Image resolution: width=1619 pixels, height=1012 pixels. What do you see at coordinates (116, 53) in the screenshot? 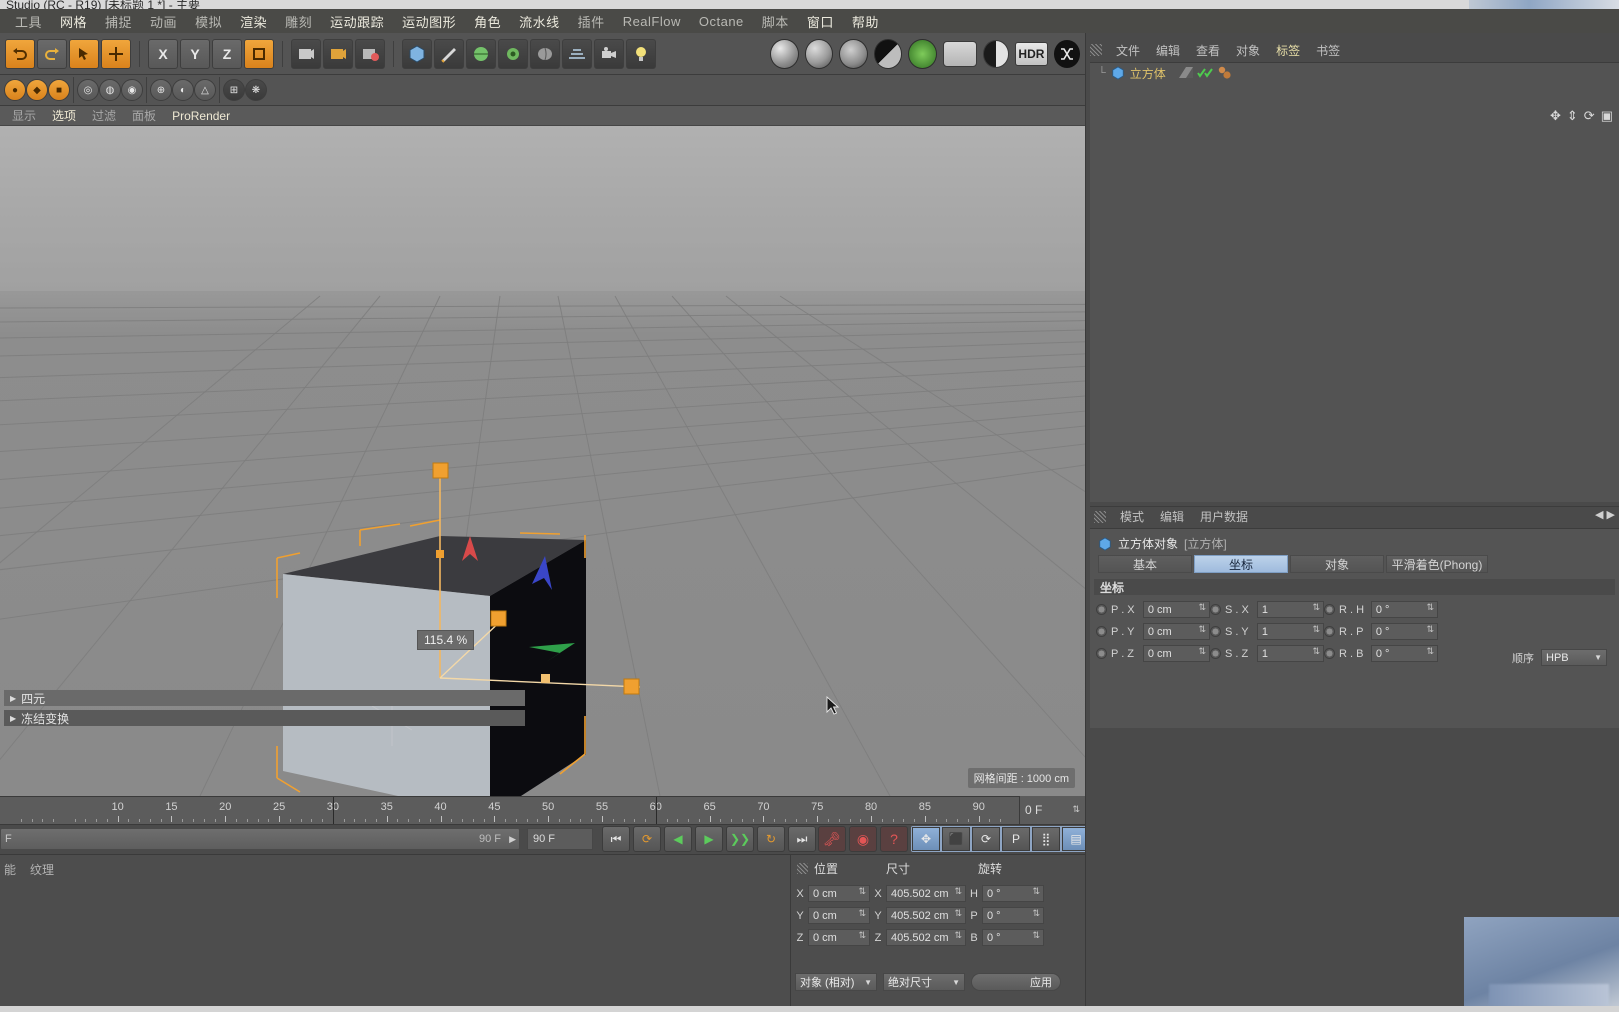
I see `move-tool-button` at bounding box center [116, 53].